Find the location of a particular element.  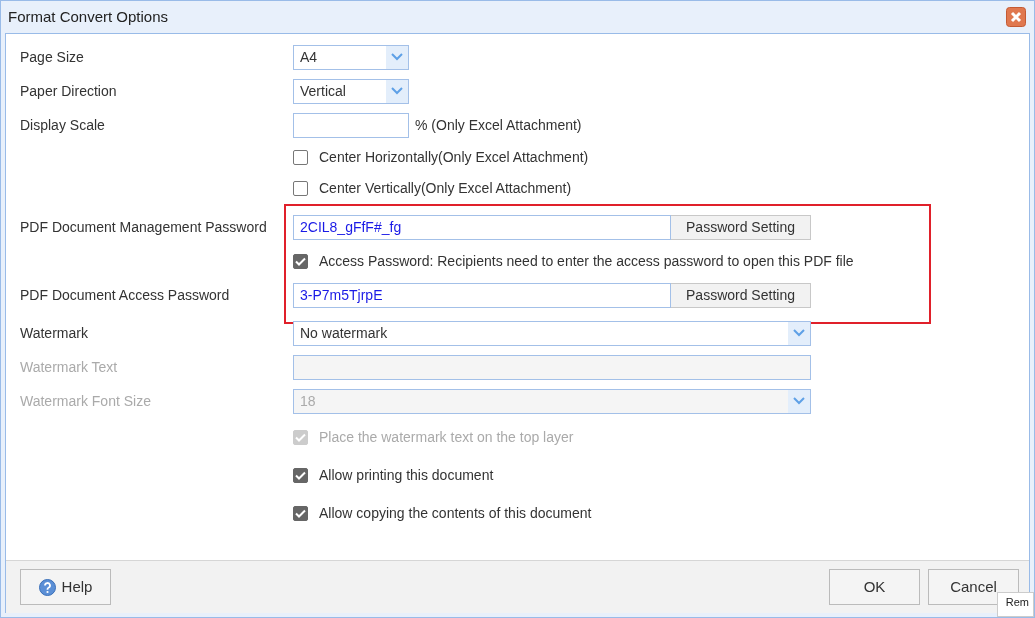

field-label: Paper Direction is located at coordinates (69, 91).